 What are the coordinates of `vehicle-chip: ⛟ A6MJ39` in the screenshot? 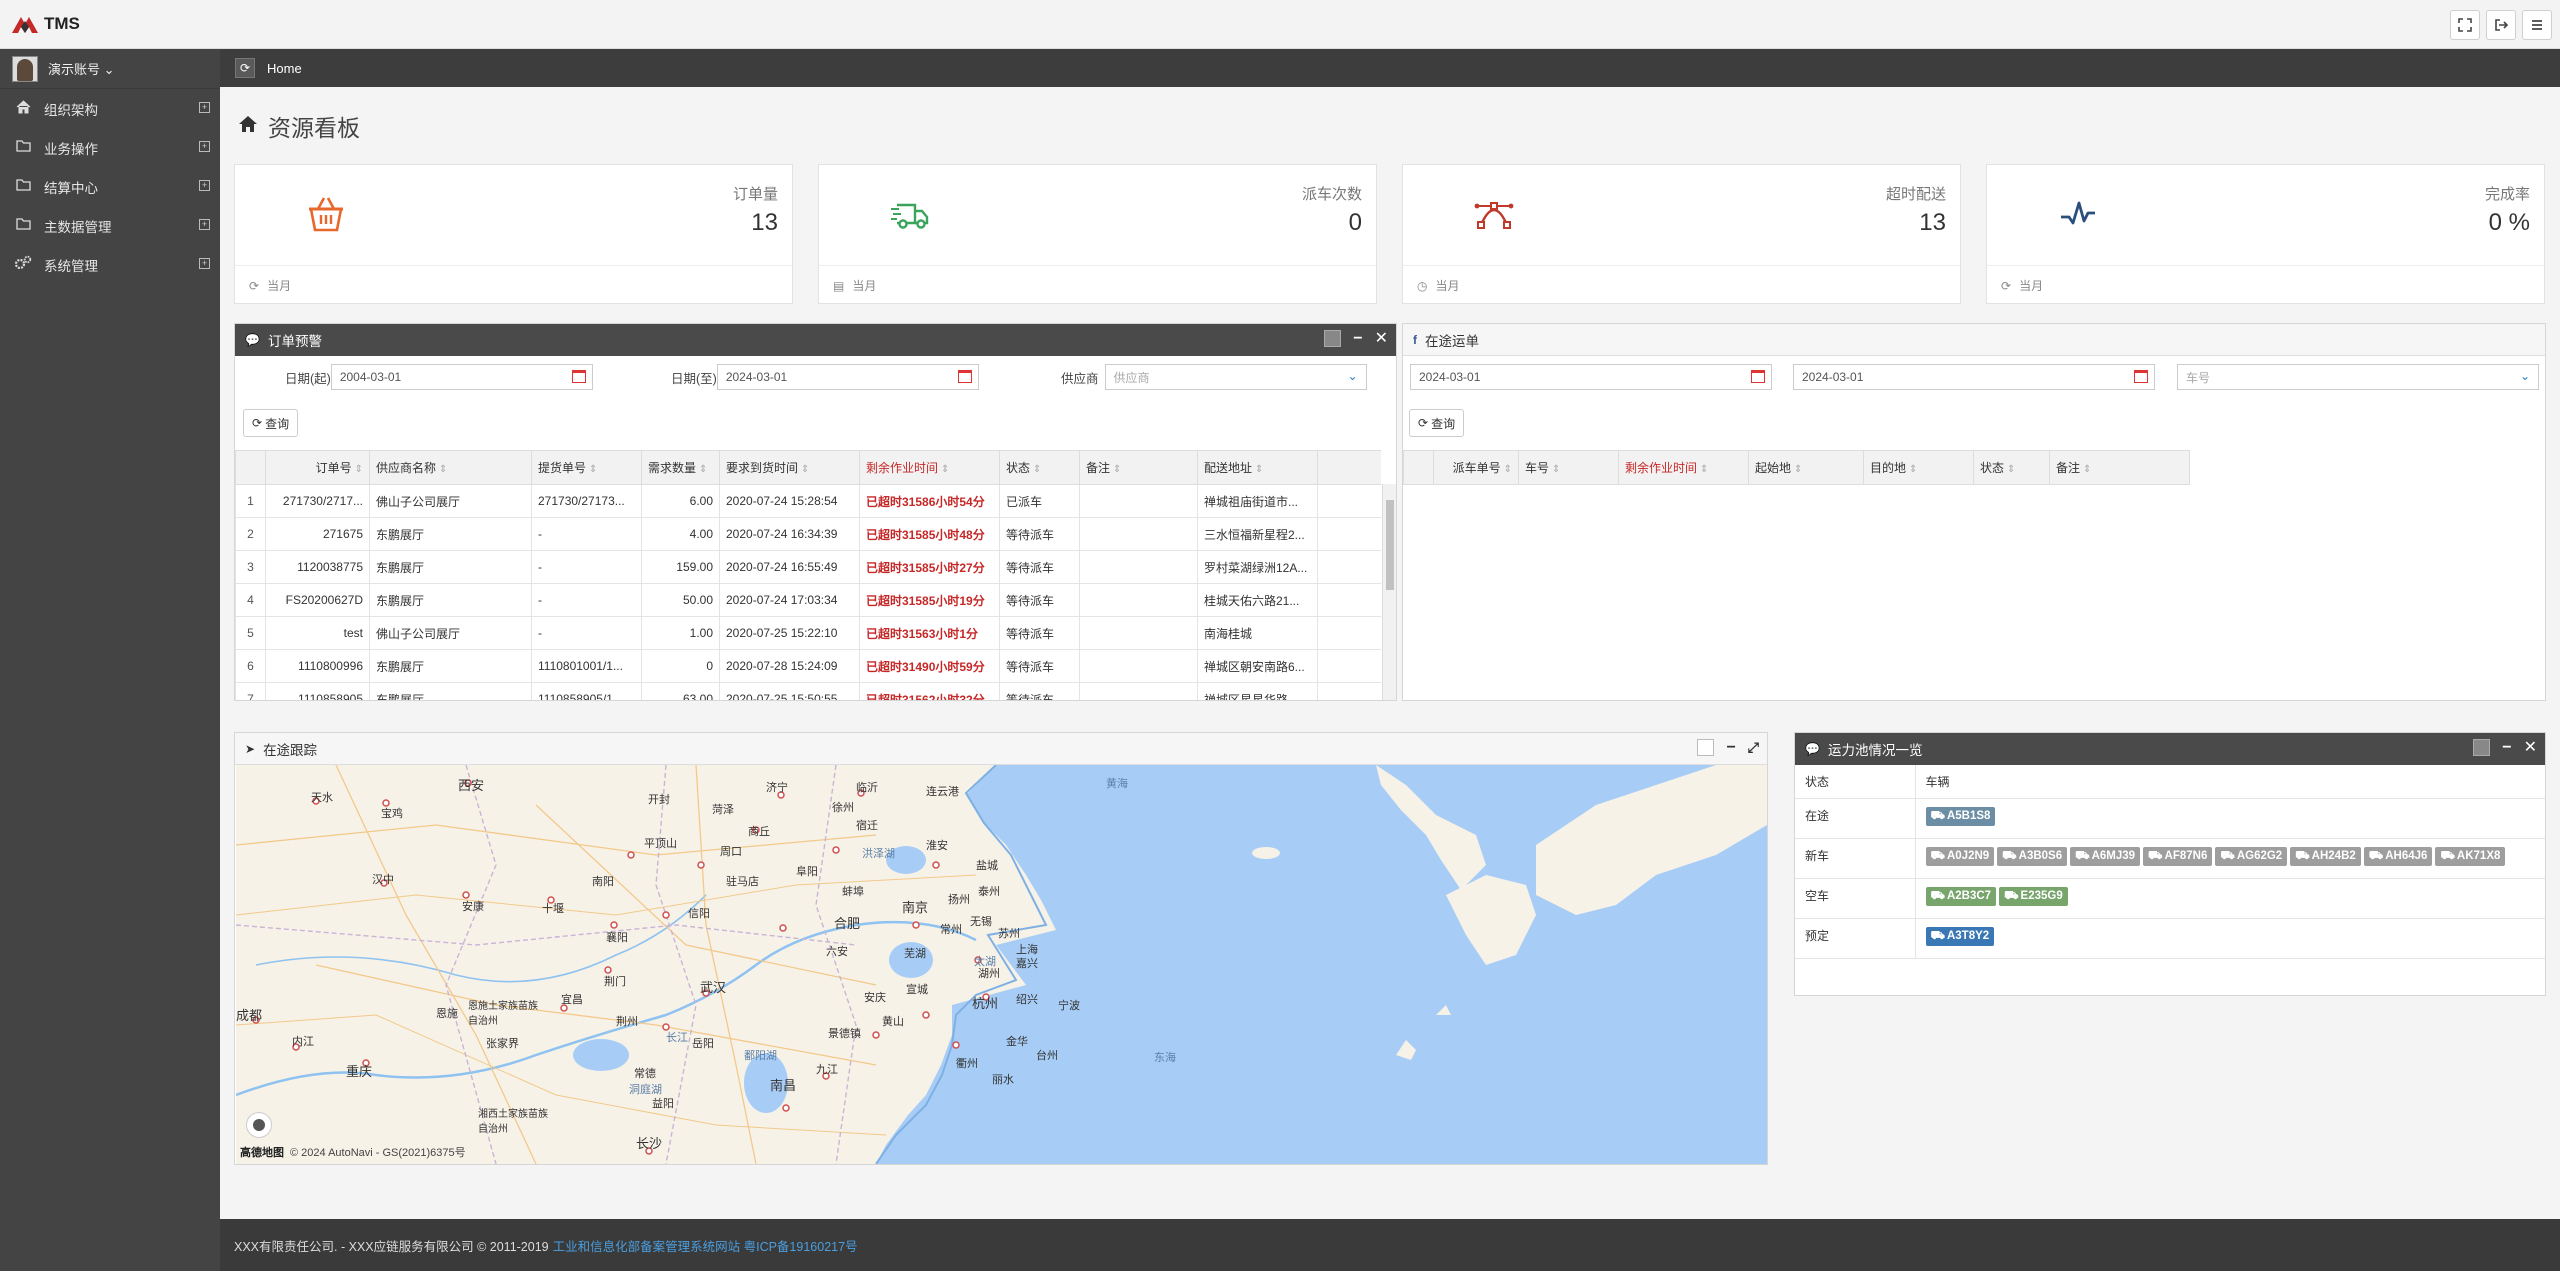 It's located at (2105, 856).